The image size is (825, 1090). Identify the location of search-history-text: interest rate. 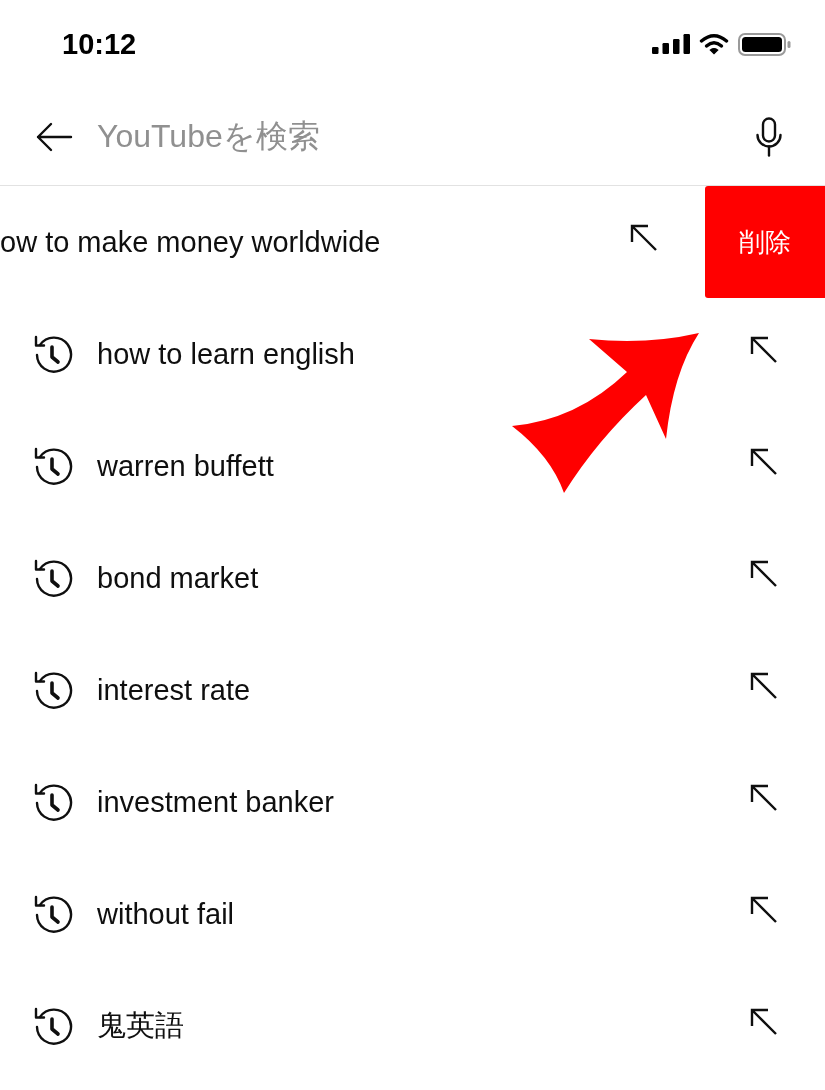
(423, 690).